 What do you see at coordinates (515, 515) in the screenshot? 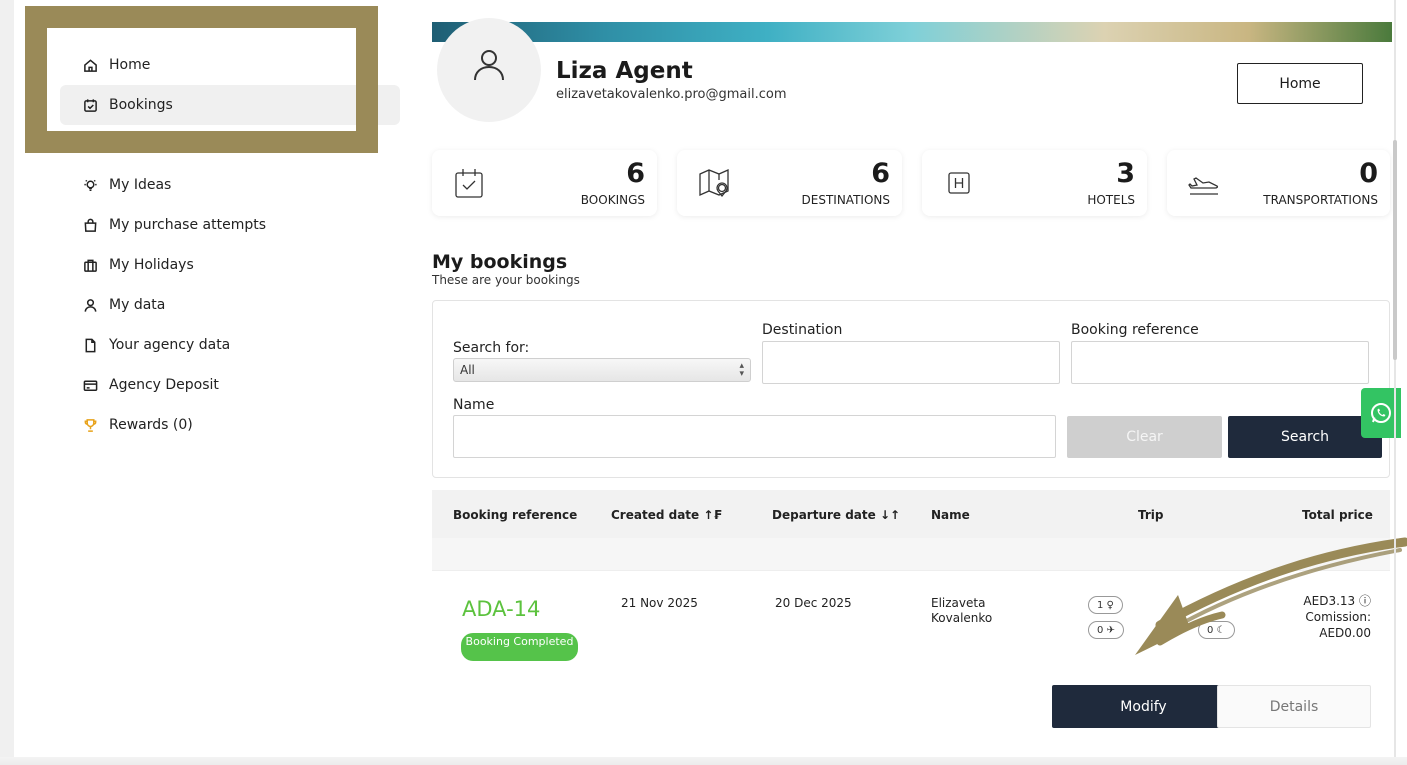
I see `column-booking-reference: Booking reference` at bounding box center [515, 515].